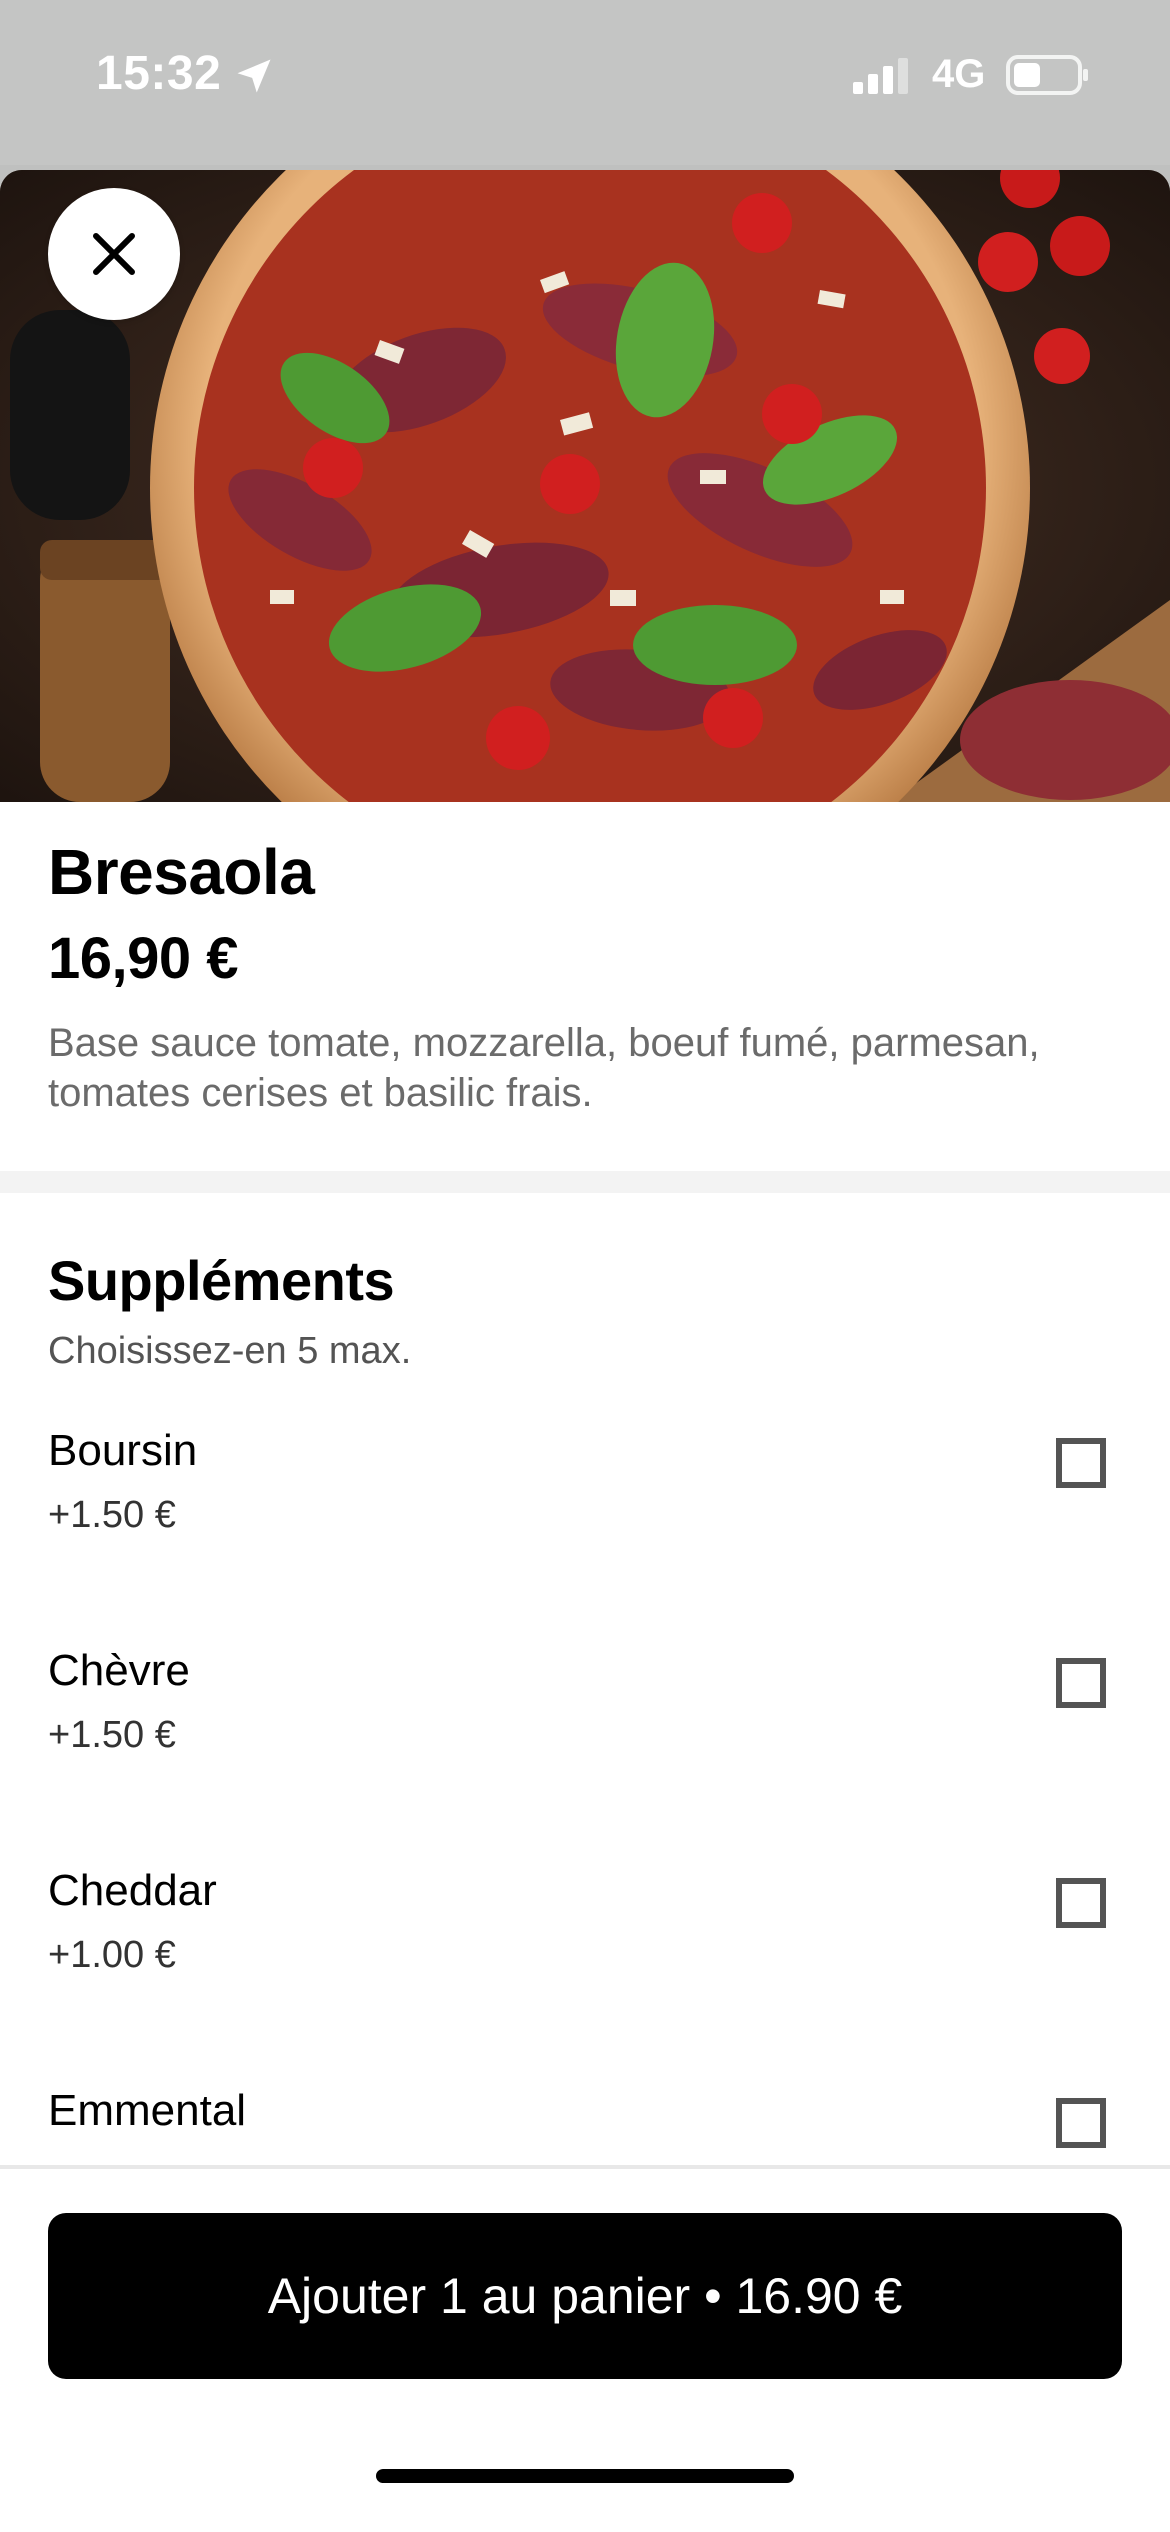 Image resolution: width=1170 pixels, height=2532 pixels. Describe the element at coordinates (159, 73) in the screenshot. I see `status-time: 15:32` at that location.